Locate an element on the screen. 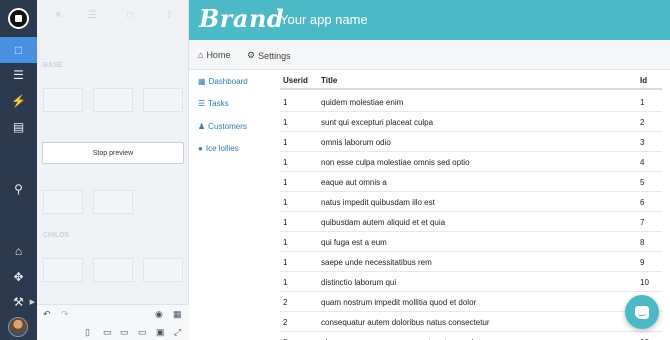  menu-item-label: Ice lollies is located at coordinates (222, 148).